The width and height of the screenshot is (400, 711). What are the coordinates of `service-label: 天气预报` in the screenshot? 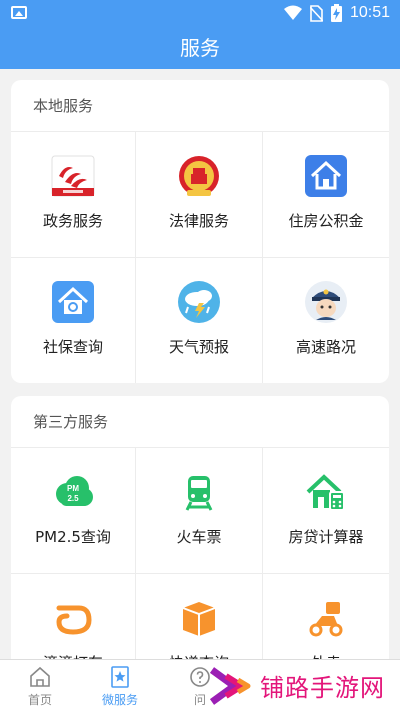 It's located at (198, 347).